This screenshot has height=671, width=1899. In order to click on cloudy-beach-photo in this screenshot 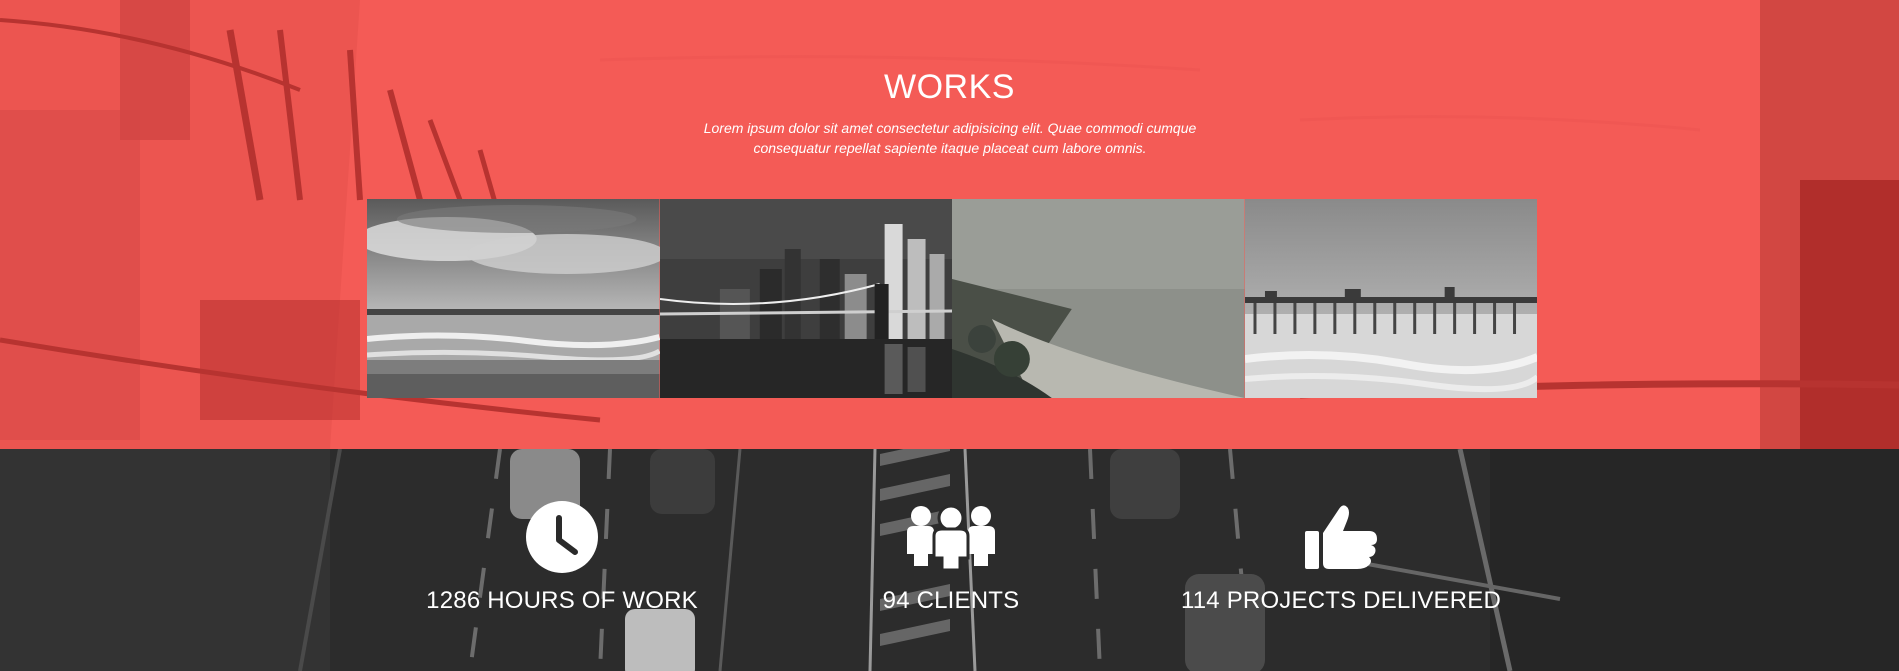, I will do `click(513, 298)`.